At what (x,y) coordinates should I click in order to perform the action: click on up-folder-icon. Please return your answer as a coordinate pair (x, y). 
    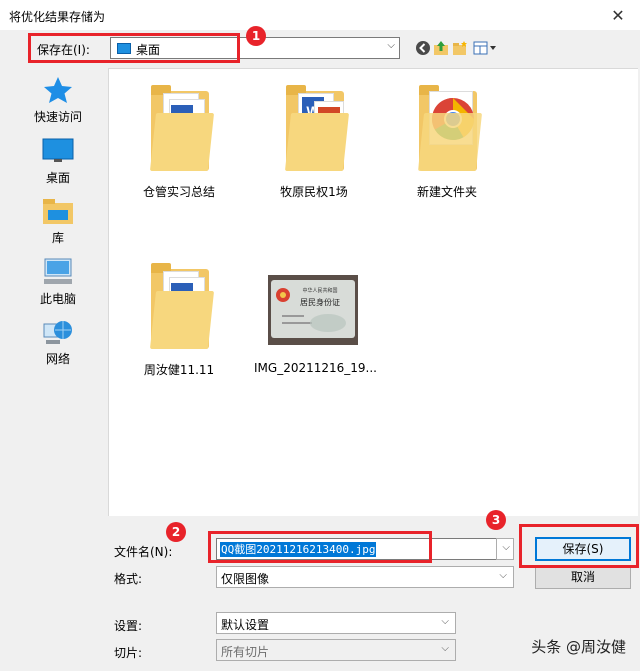
    Looking at the image, I should click on (441, 48).